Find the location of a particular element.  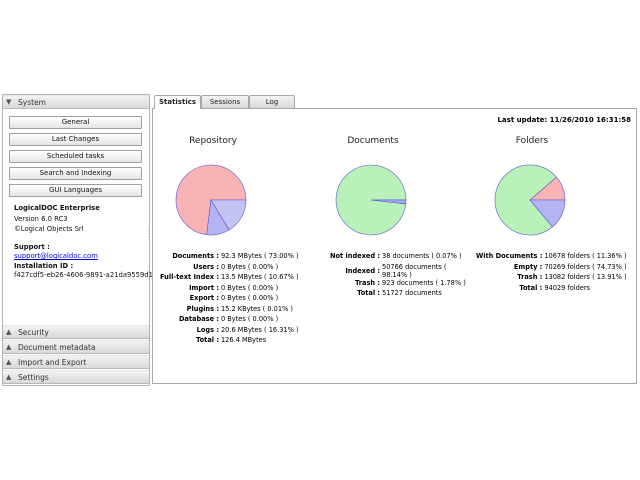

row-key: Empty : is located at coordinates (528, 266).